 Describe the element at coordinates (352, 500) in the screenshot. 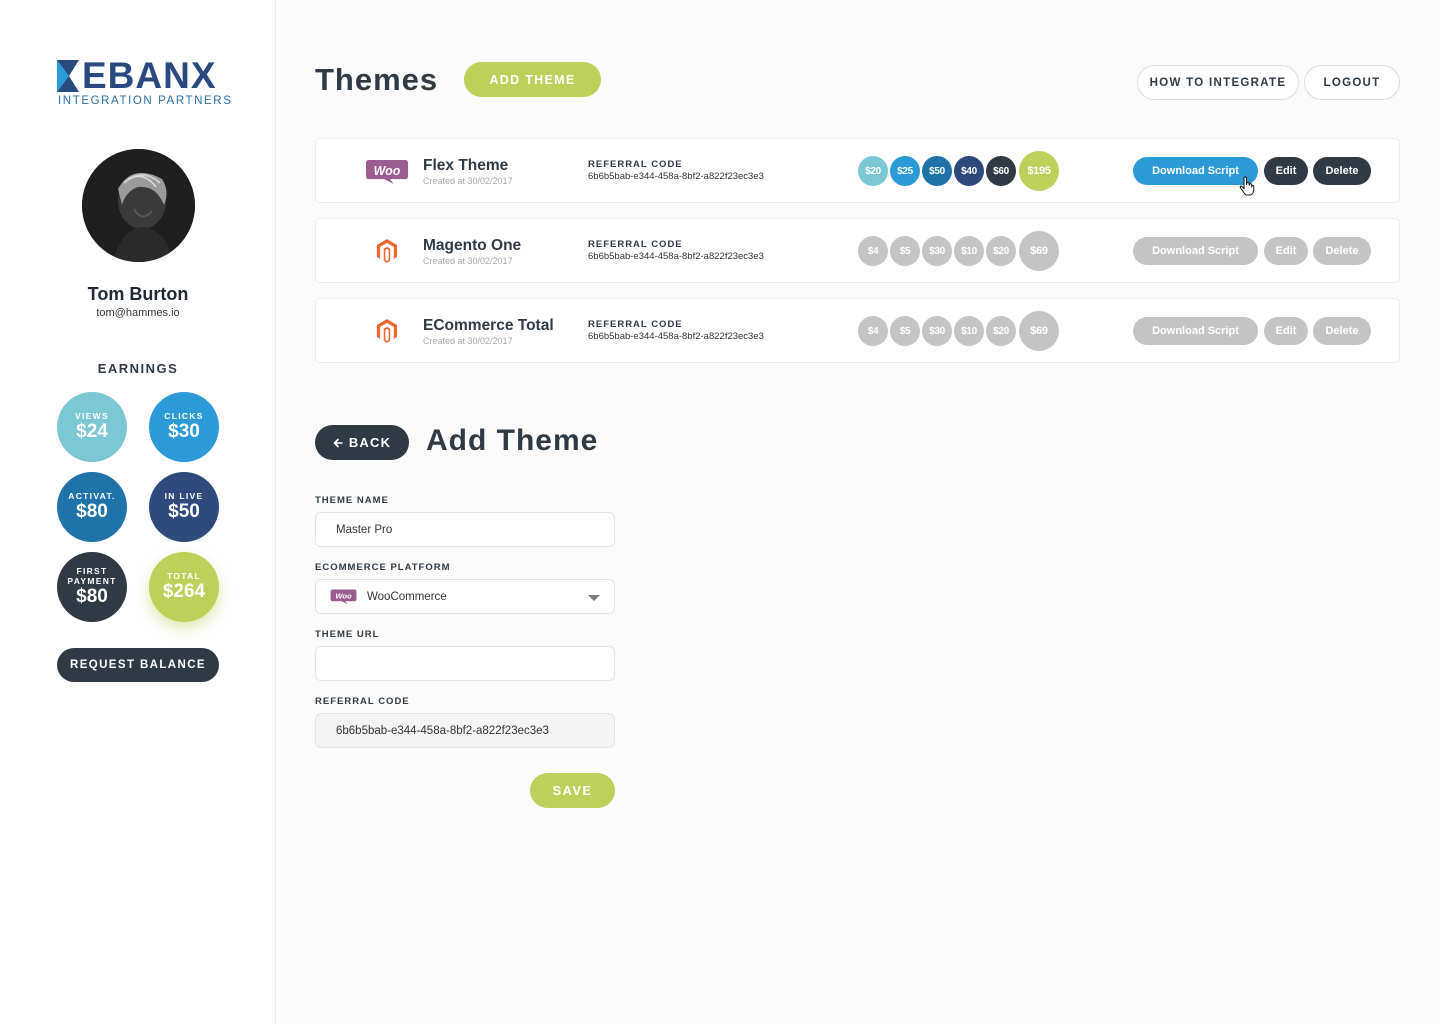

I see `theme-name-label: THEME NAME` at that location.